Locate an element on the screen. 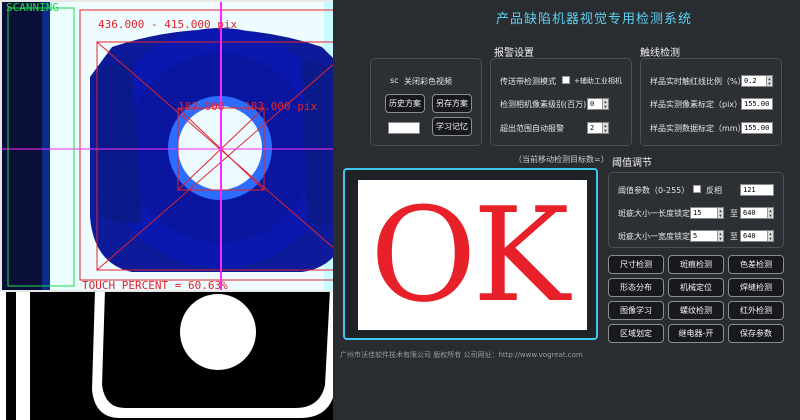  width-min-field: 5 ▲ ▼ is located at coordinates (707, 236).